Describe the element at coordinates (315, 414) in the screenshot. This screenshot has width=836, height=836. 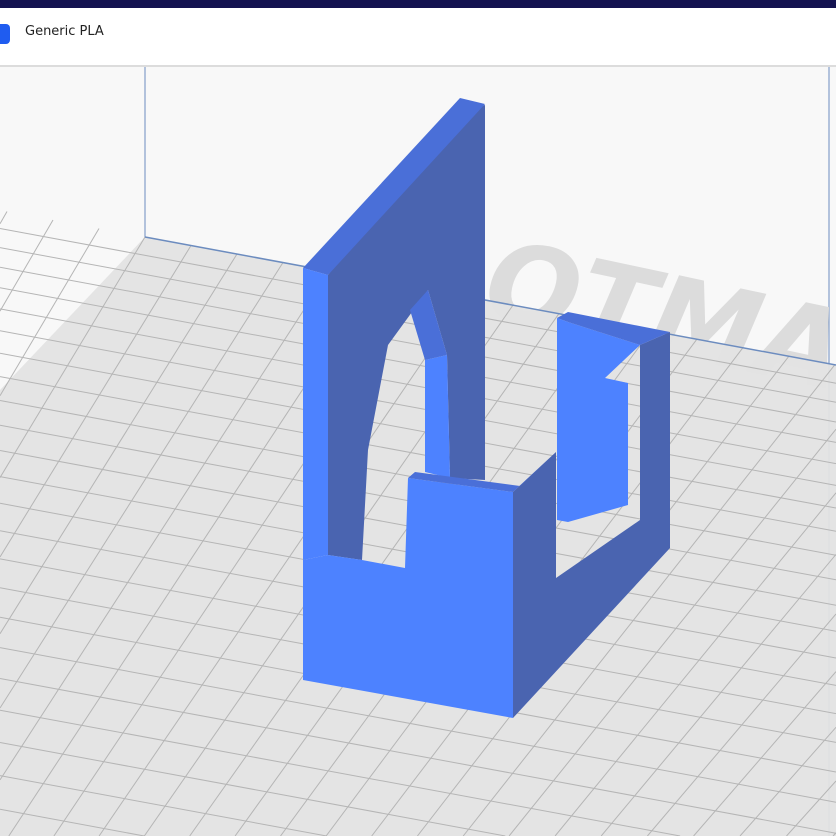
I see `model-left-column` at that location.